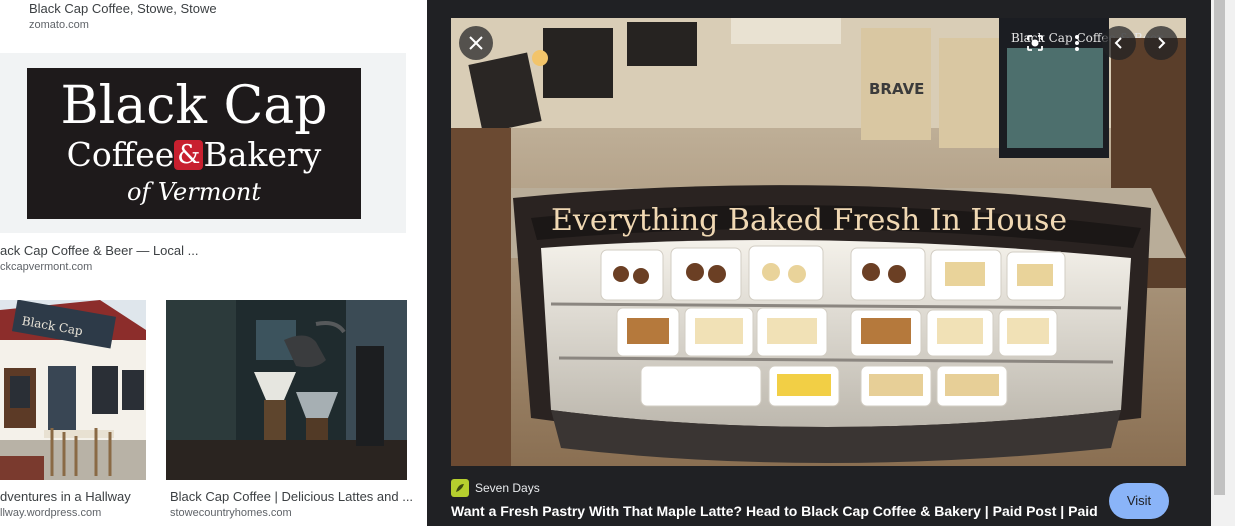  Describe the element at coordinates (194, 192) in the screenshot. I see `logo-line-3: of Vermont` at that location.